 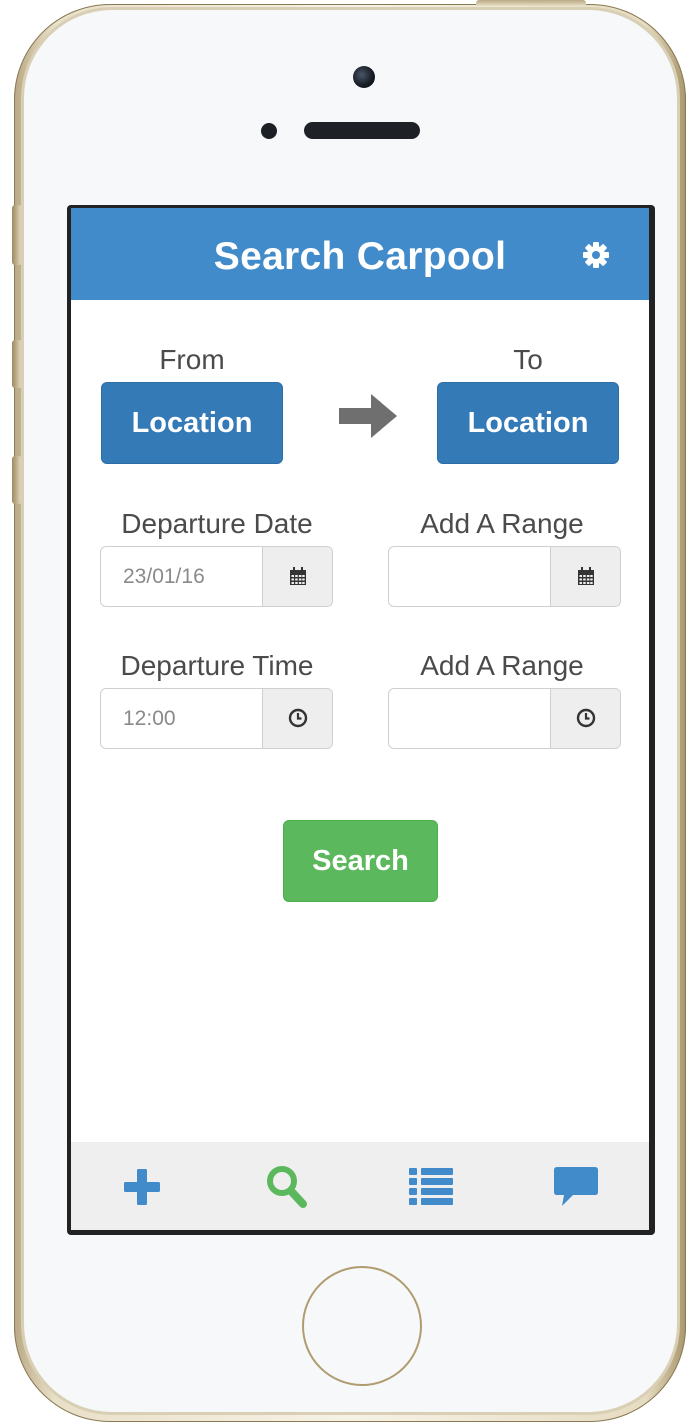 What do you see at coordinates (217, 523) in the screenshot?
I see `departure-date-label: Departure Date` at bounding box center [217, 523].